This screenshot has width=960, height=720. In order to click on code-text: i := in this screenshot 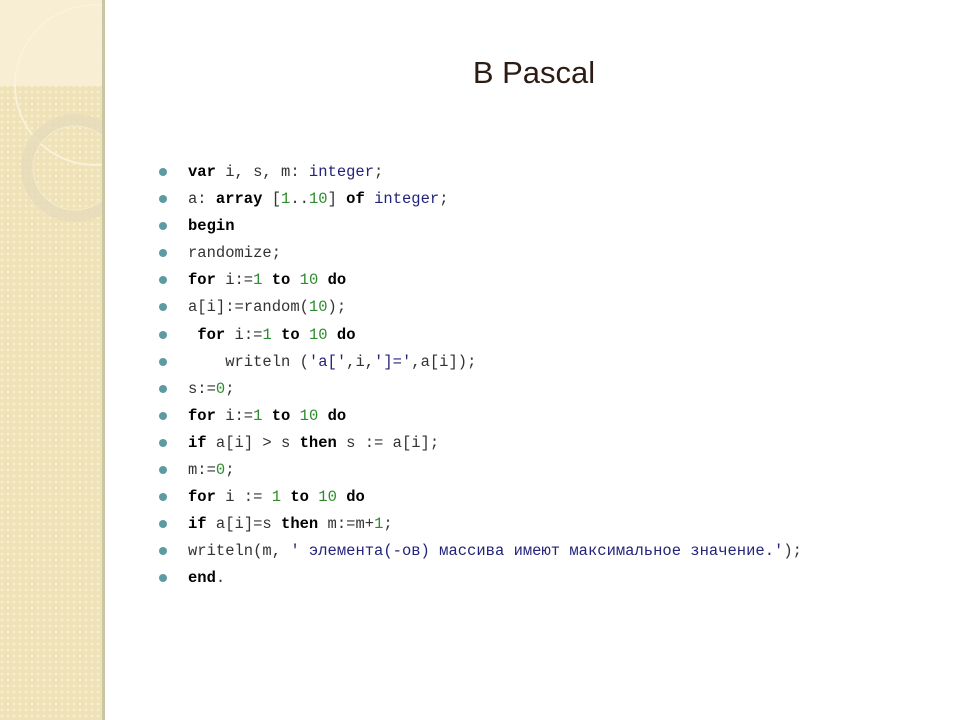, I will do `click(243, 497)`.